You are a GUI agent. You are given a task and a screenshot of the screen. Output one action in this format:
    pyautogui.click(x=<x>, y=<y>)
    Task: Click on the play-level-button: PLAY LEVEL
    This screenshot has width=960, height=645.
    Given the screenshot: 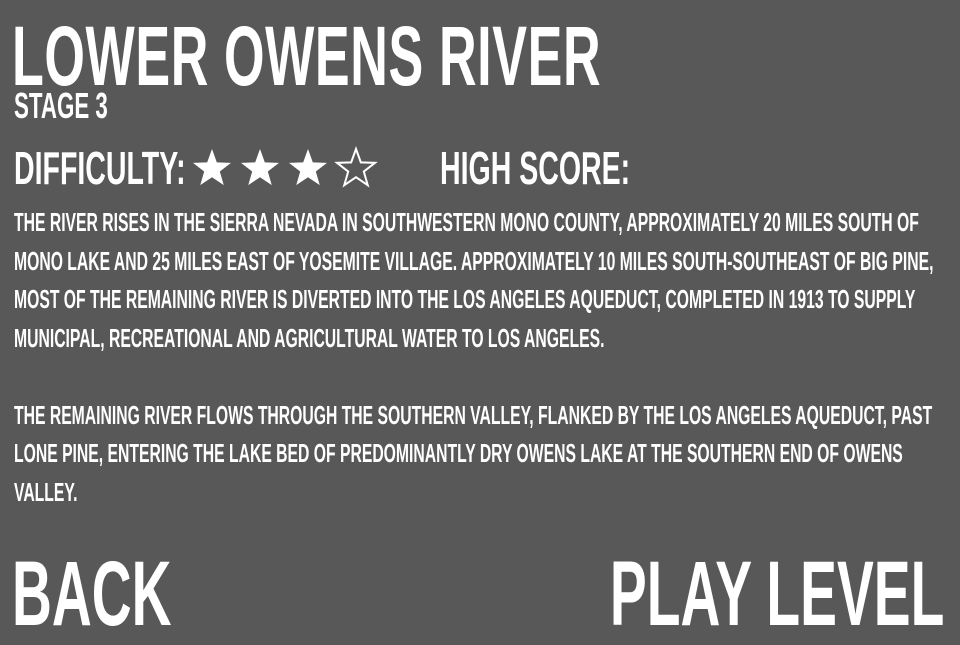 What is the action you would take?
    pyautogui.click(x=777, y=594)
    